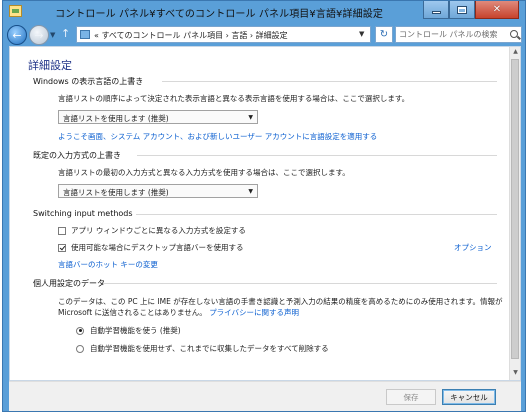  I want to click on per-app-input-method-label: アプリ ウィンドウごとに異なる入力方式を設定する, so click(158, 230).